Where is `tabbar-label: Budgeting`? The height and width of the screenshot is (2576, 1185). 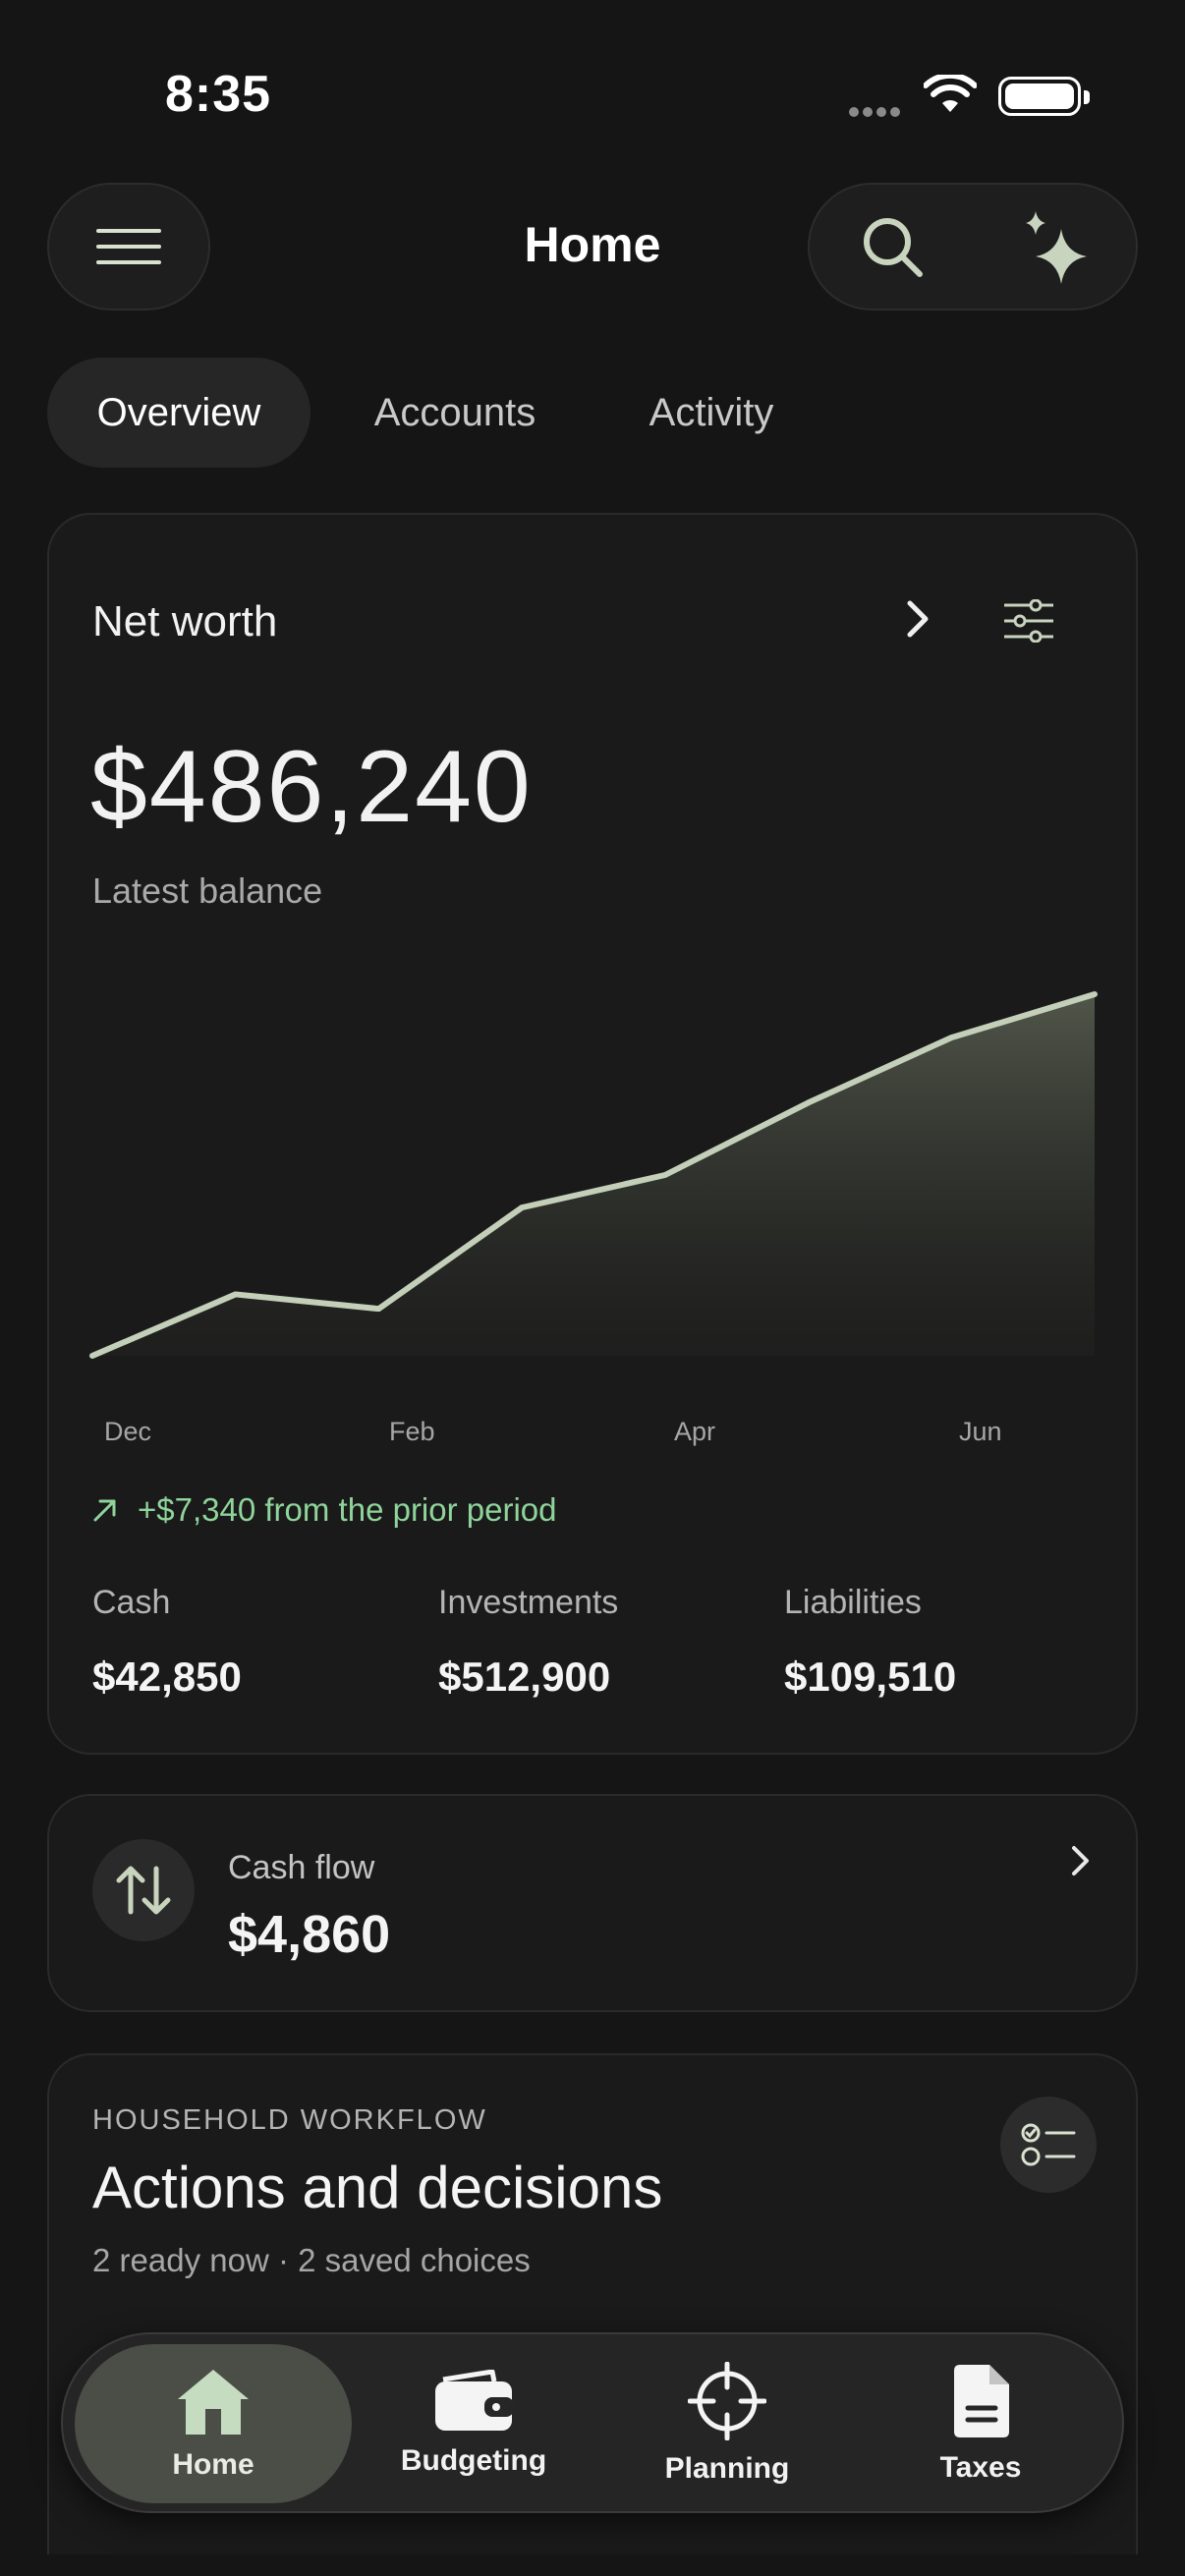 tabbar-label: Budgeting is located at coordinates (474, 2460).